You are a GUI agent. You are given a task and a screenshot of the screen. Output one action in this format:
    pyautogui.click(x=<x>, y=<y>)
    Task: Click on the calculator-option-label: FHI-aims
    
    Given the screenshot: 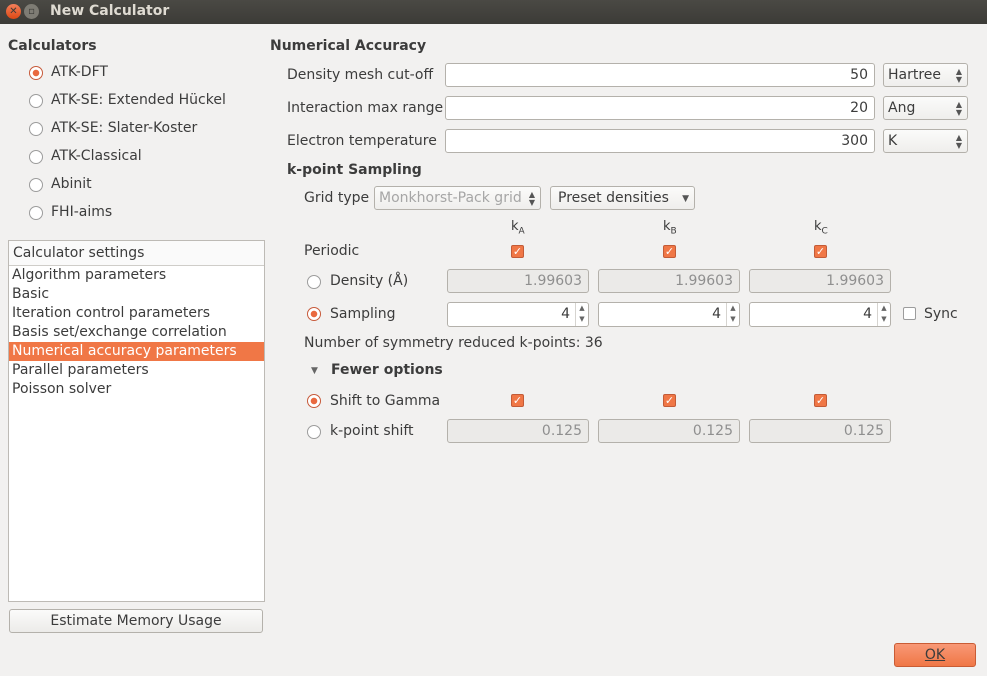 What is the action you would take?
    pyautogui.click(x=81, y=212)
    